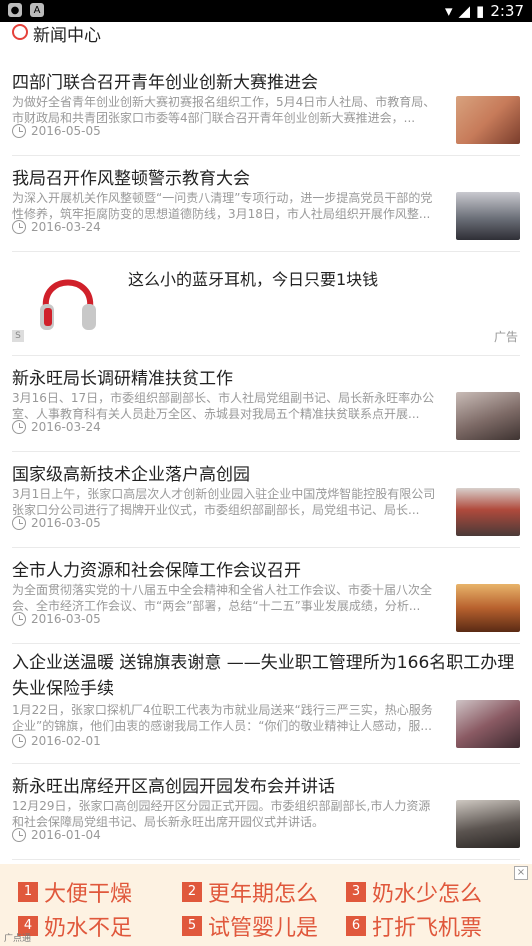 This screenshot has height=946, width=532. I want to click on news-date-row: 2016-05-05, so click(56, 131).